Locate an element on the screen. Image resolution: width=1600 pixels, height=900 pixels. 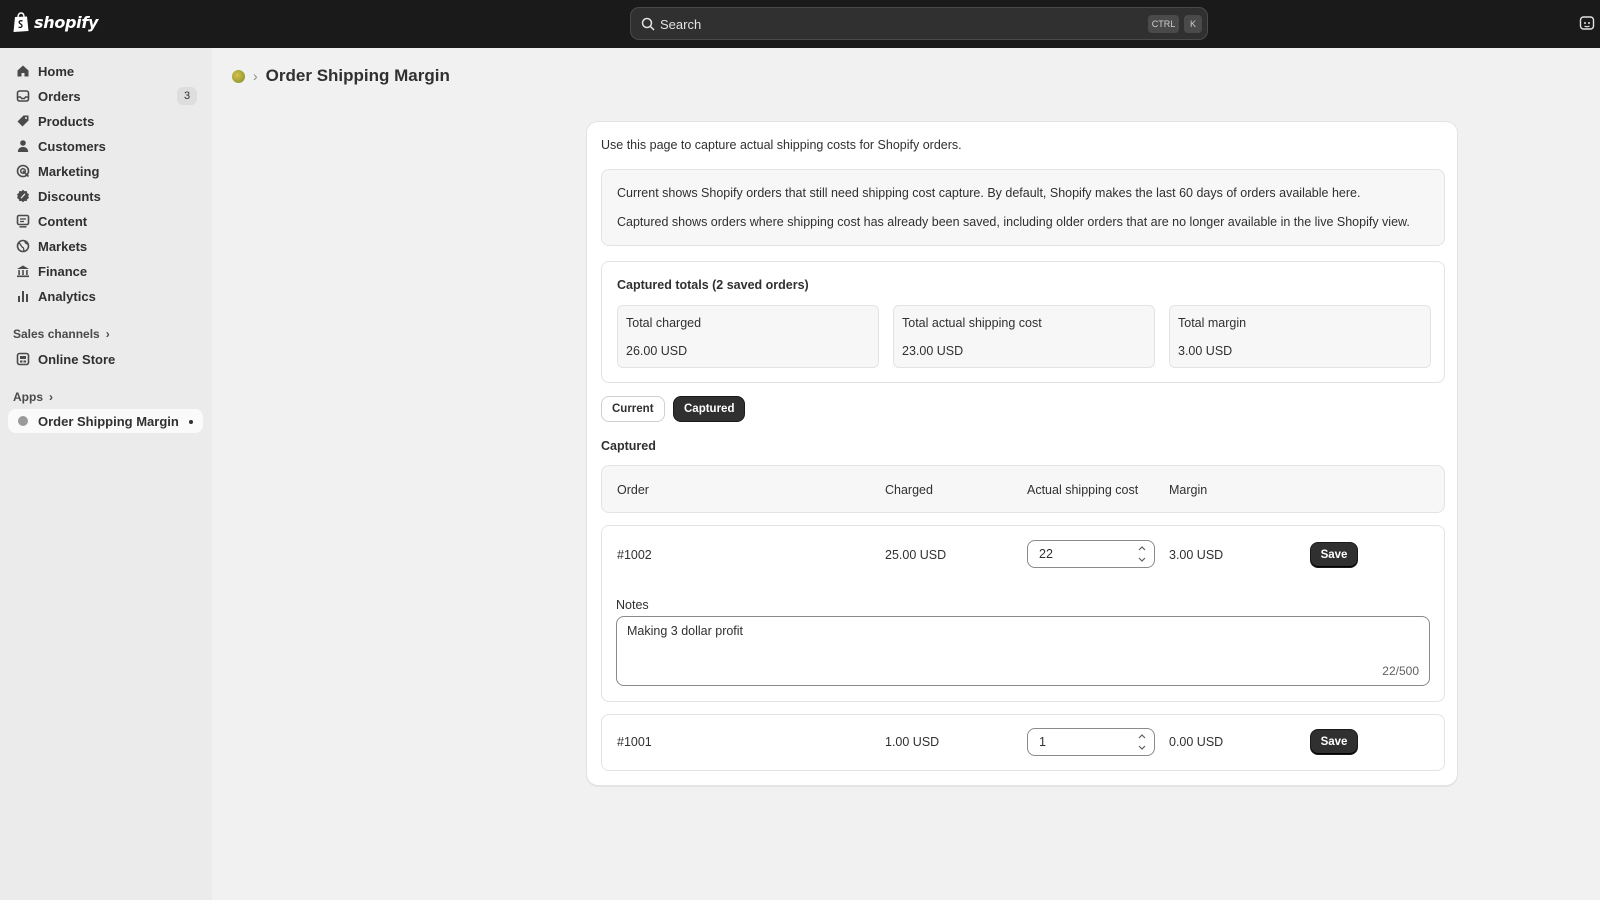
shopify-bag-icon is located at coordinates (21, 22).